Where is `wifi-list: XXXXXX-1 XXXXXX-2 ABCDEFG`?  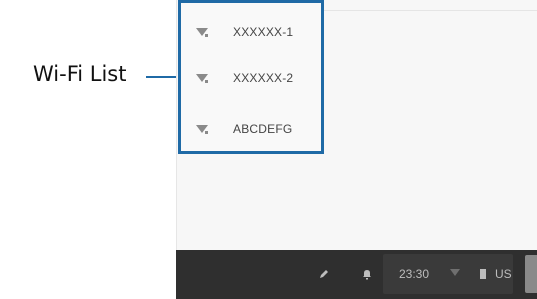
wifi-list: XXXXXX-1 XXXXXX-2 ABCDEFG is located at coordinates (251, 77).